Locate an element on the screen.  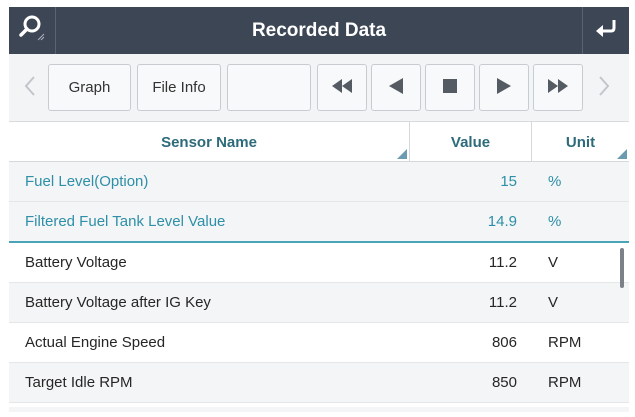
title-bar: Recorded Data is located at coordinates (319, 30).